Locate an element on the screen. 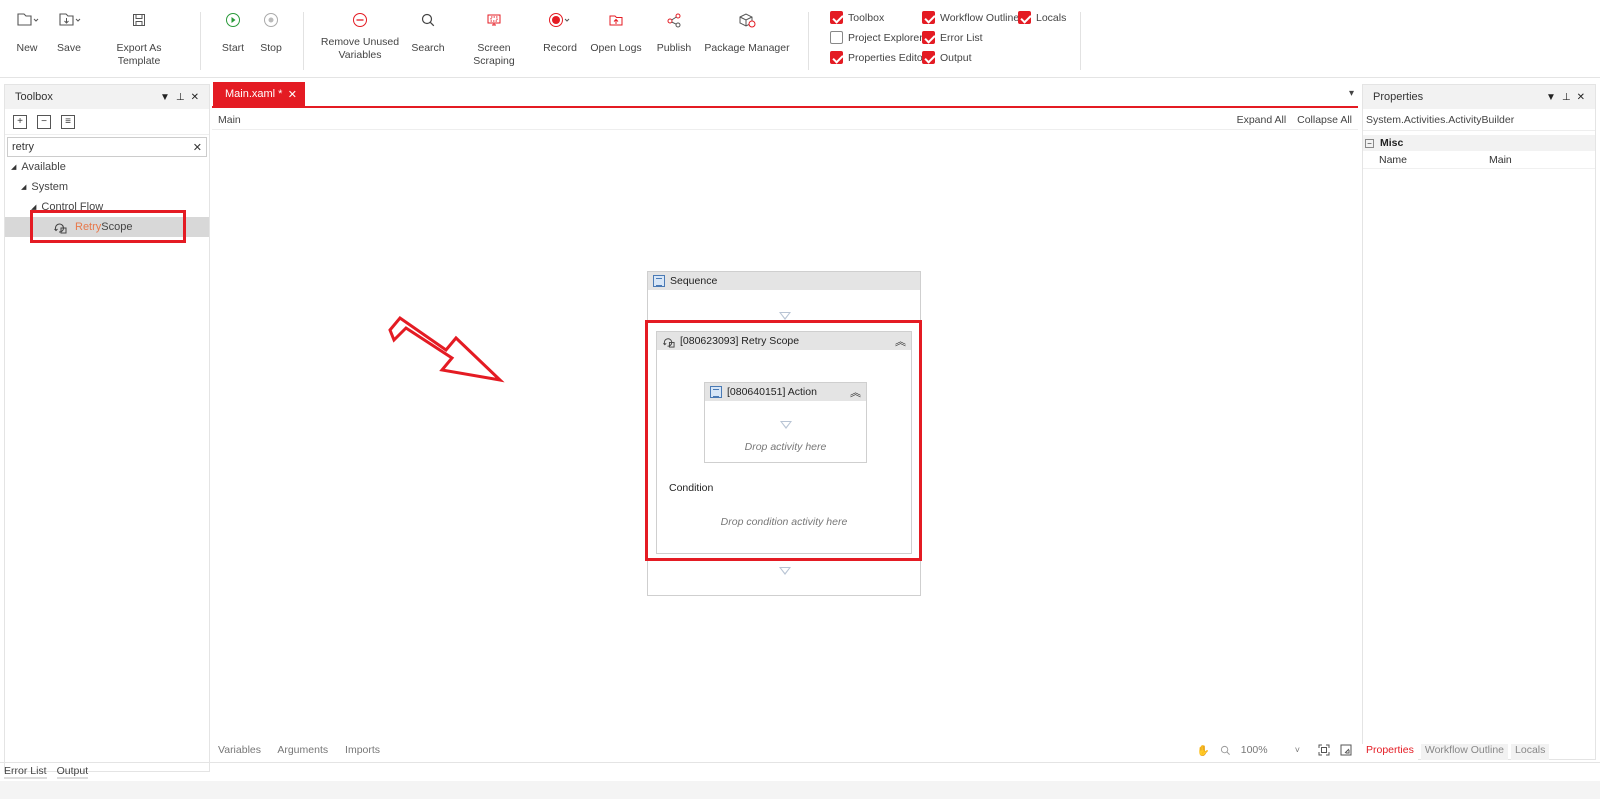  bottom-panel-bar: Error List Output is located at coordinates (800, 780).